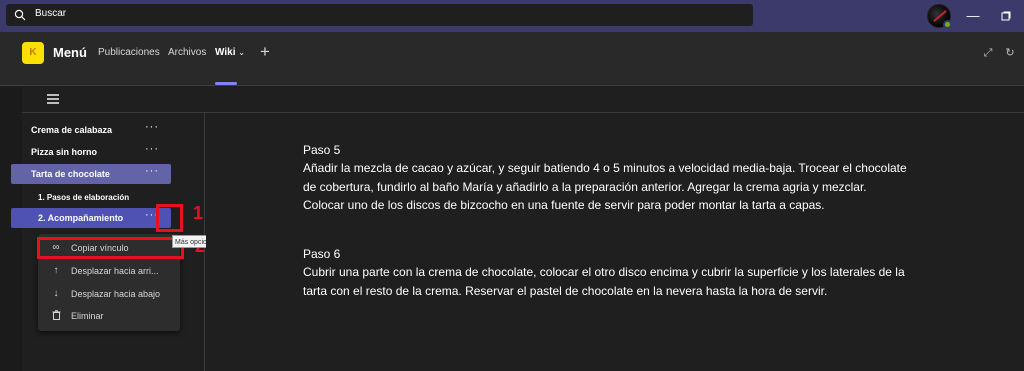  Describe the element at coordinates (81, 218) in the screenshot. I see `sidebar-item-label: 2. Acompañamiento` at that location.